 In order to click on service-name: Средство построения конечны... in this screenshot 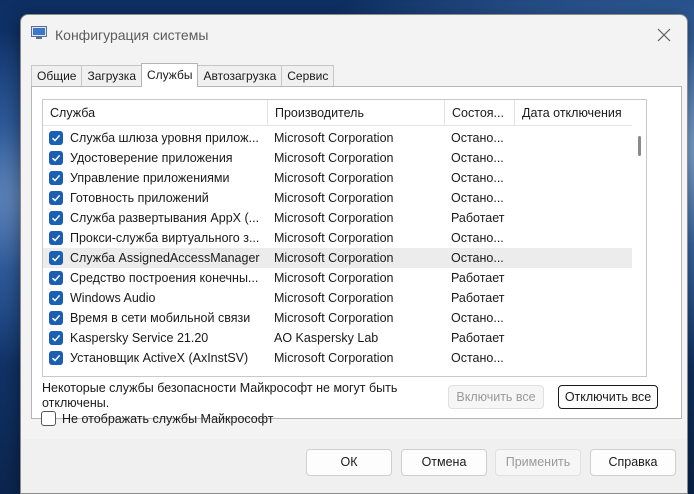, I will do `click(164, 278)`.